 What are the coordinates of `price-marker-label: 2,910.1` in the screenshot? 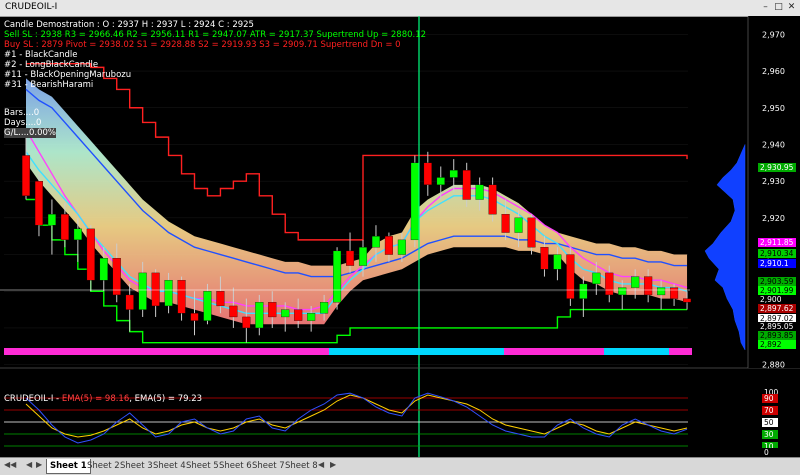 It's located at (774, 263).